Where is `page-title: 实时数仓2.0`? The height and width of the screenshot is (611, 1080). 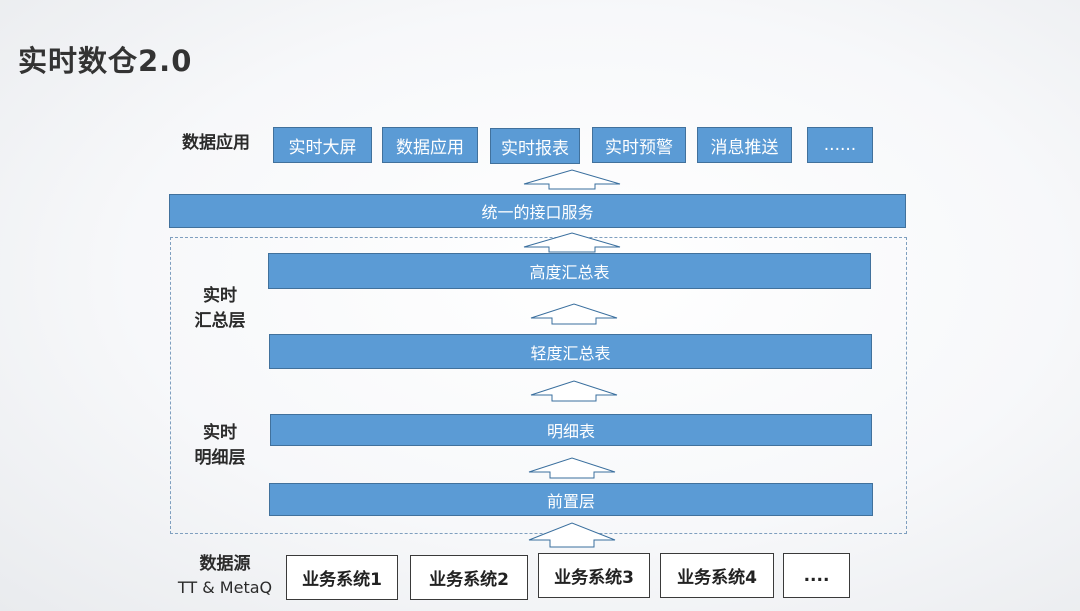 page-title: 实时数仓2.0 is located at coordinates (105, 61).